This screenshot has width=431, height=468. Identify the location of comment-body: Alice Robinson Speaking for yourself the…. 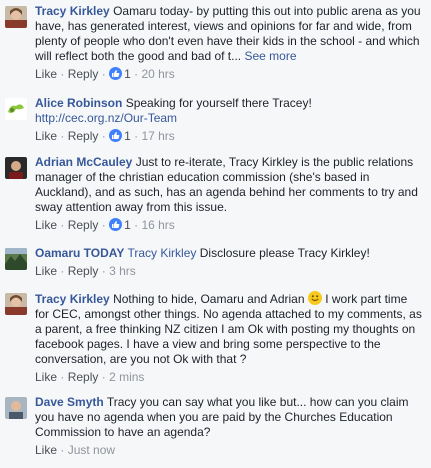
(229, 120).